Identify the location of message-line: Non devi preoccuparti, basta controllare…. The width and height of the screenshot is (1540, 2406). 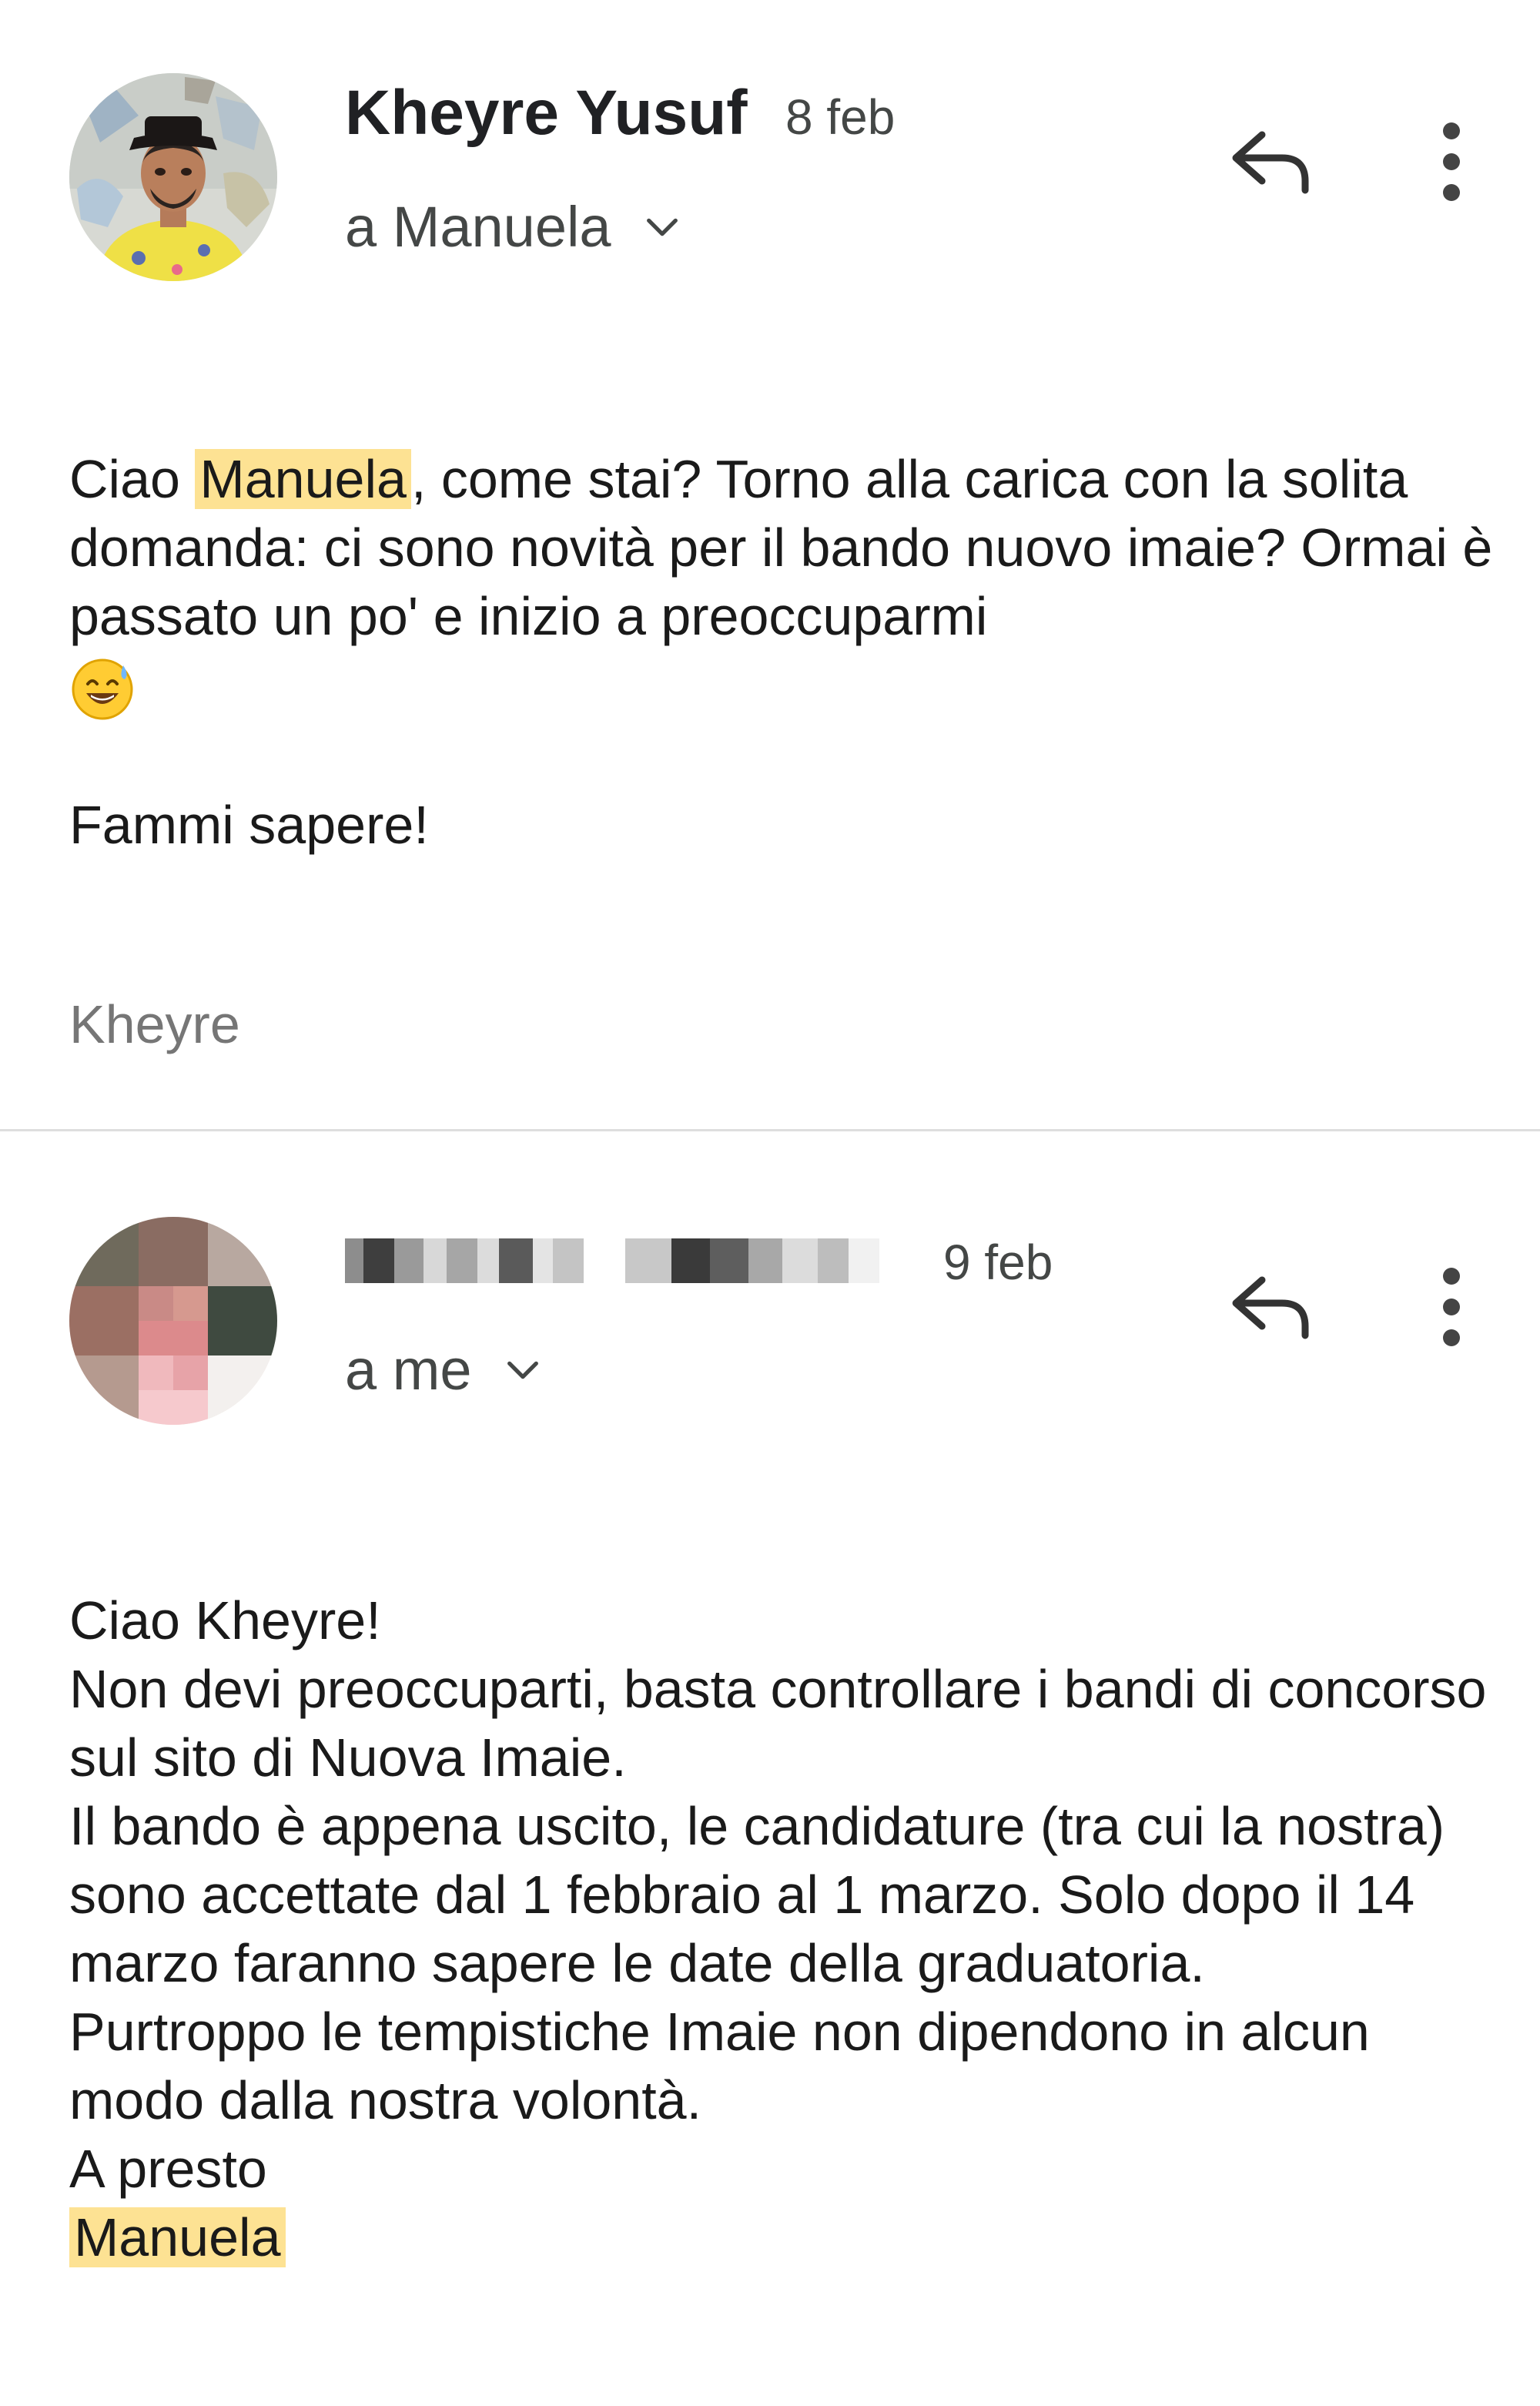
(778, 1724).